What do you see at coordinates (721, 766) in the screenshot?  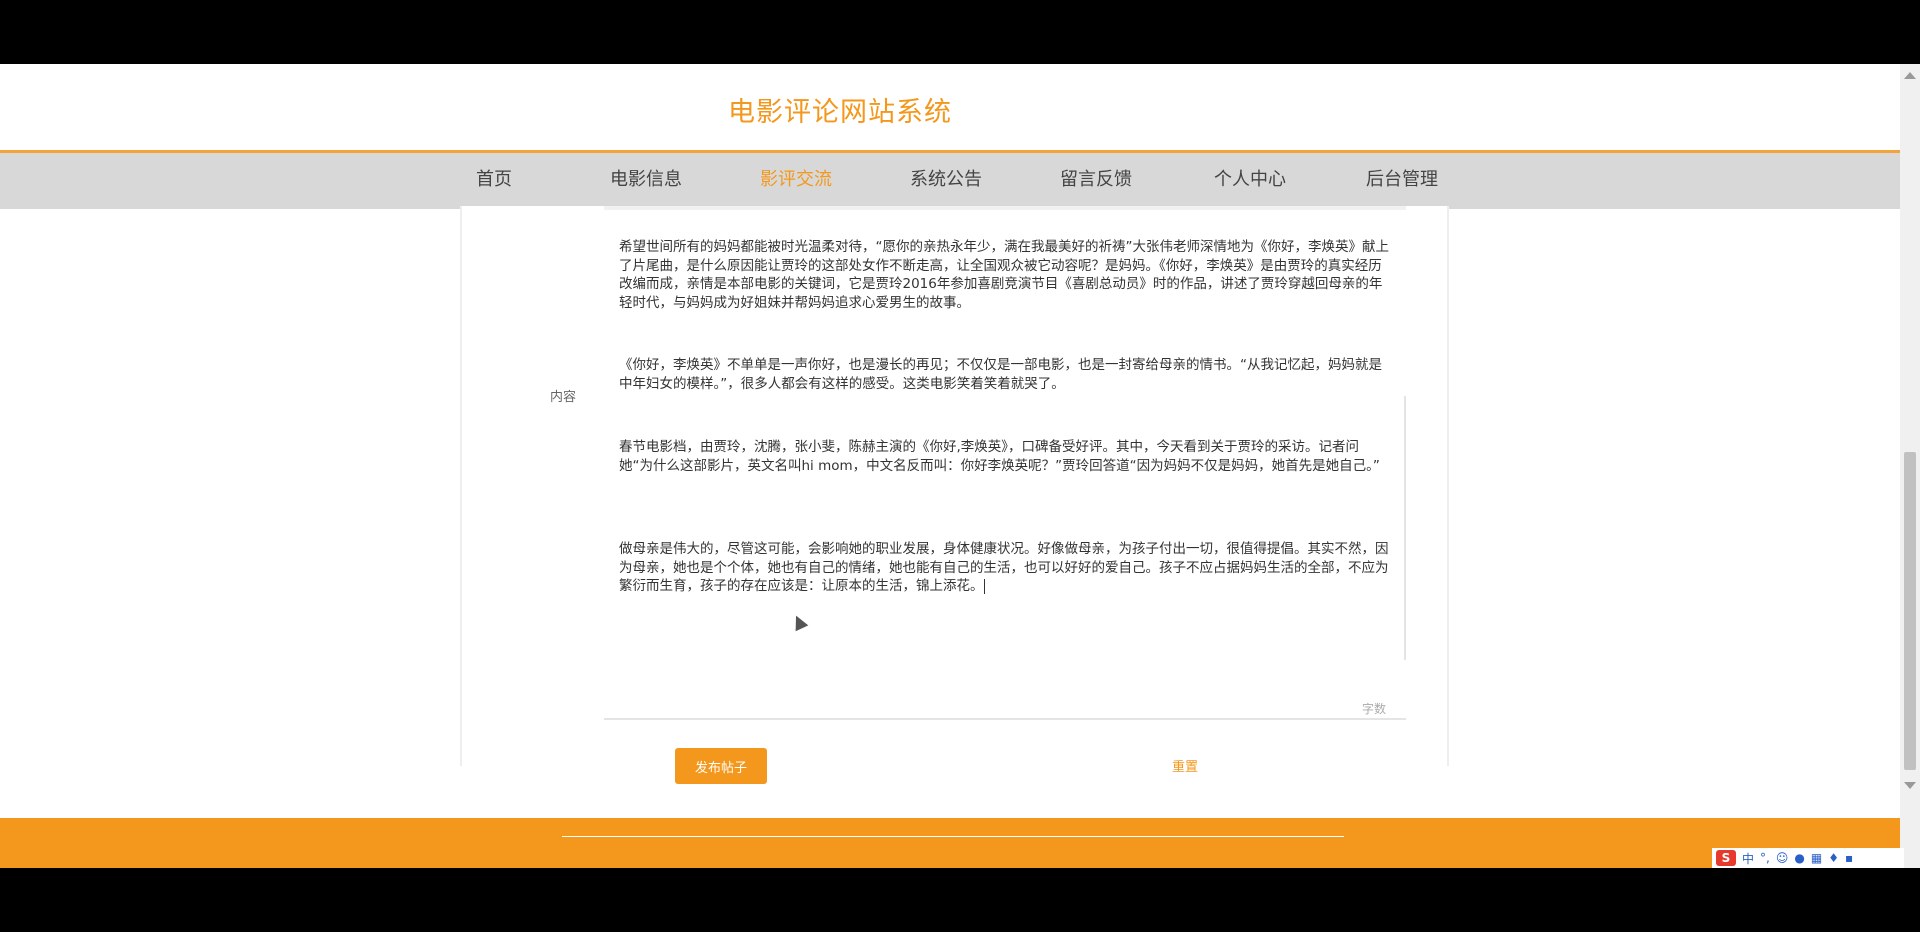 I see `submit-post-button: 发布帖子` at bounding box center [721, 766].